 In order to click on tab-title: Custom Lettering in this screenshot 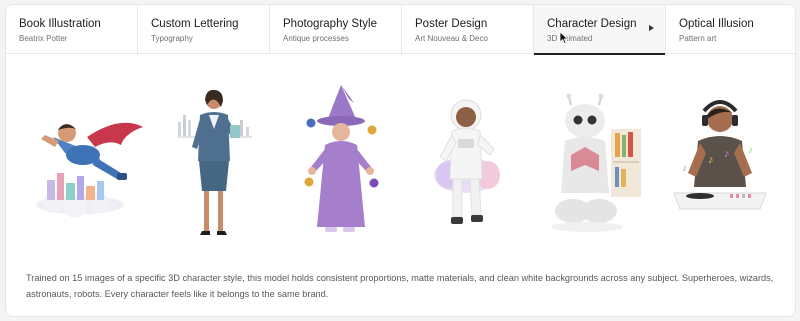, I will do `click(195, 24)`.